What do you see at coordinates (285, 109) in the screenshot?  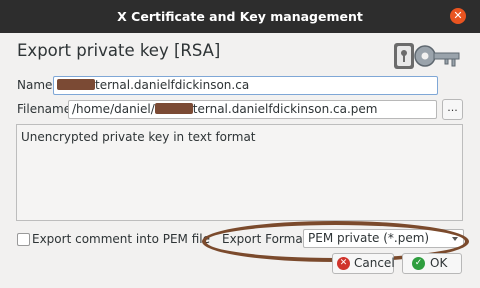 I see `filename-suffix: ternal.danielfdickinson.ca.pem` at bounding box center [285, 109].